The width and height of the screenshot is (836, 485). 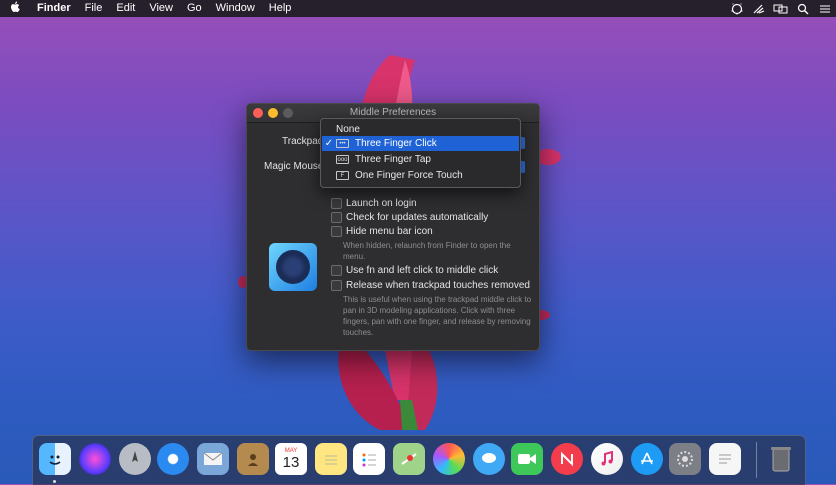 What do you see at coordinates (393, 159) in the screenshot?
I see `dropdown-item-label: Three Finger Tap` at bounding box center [393, 159].